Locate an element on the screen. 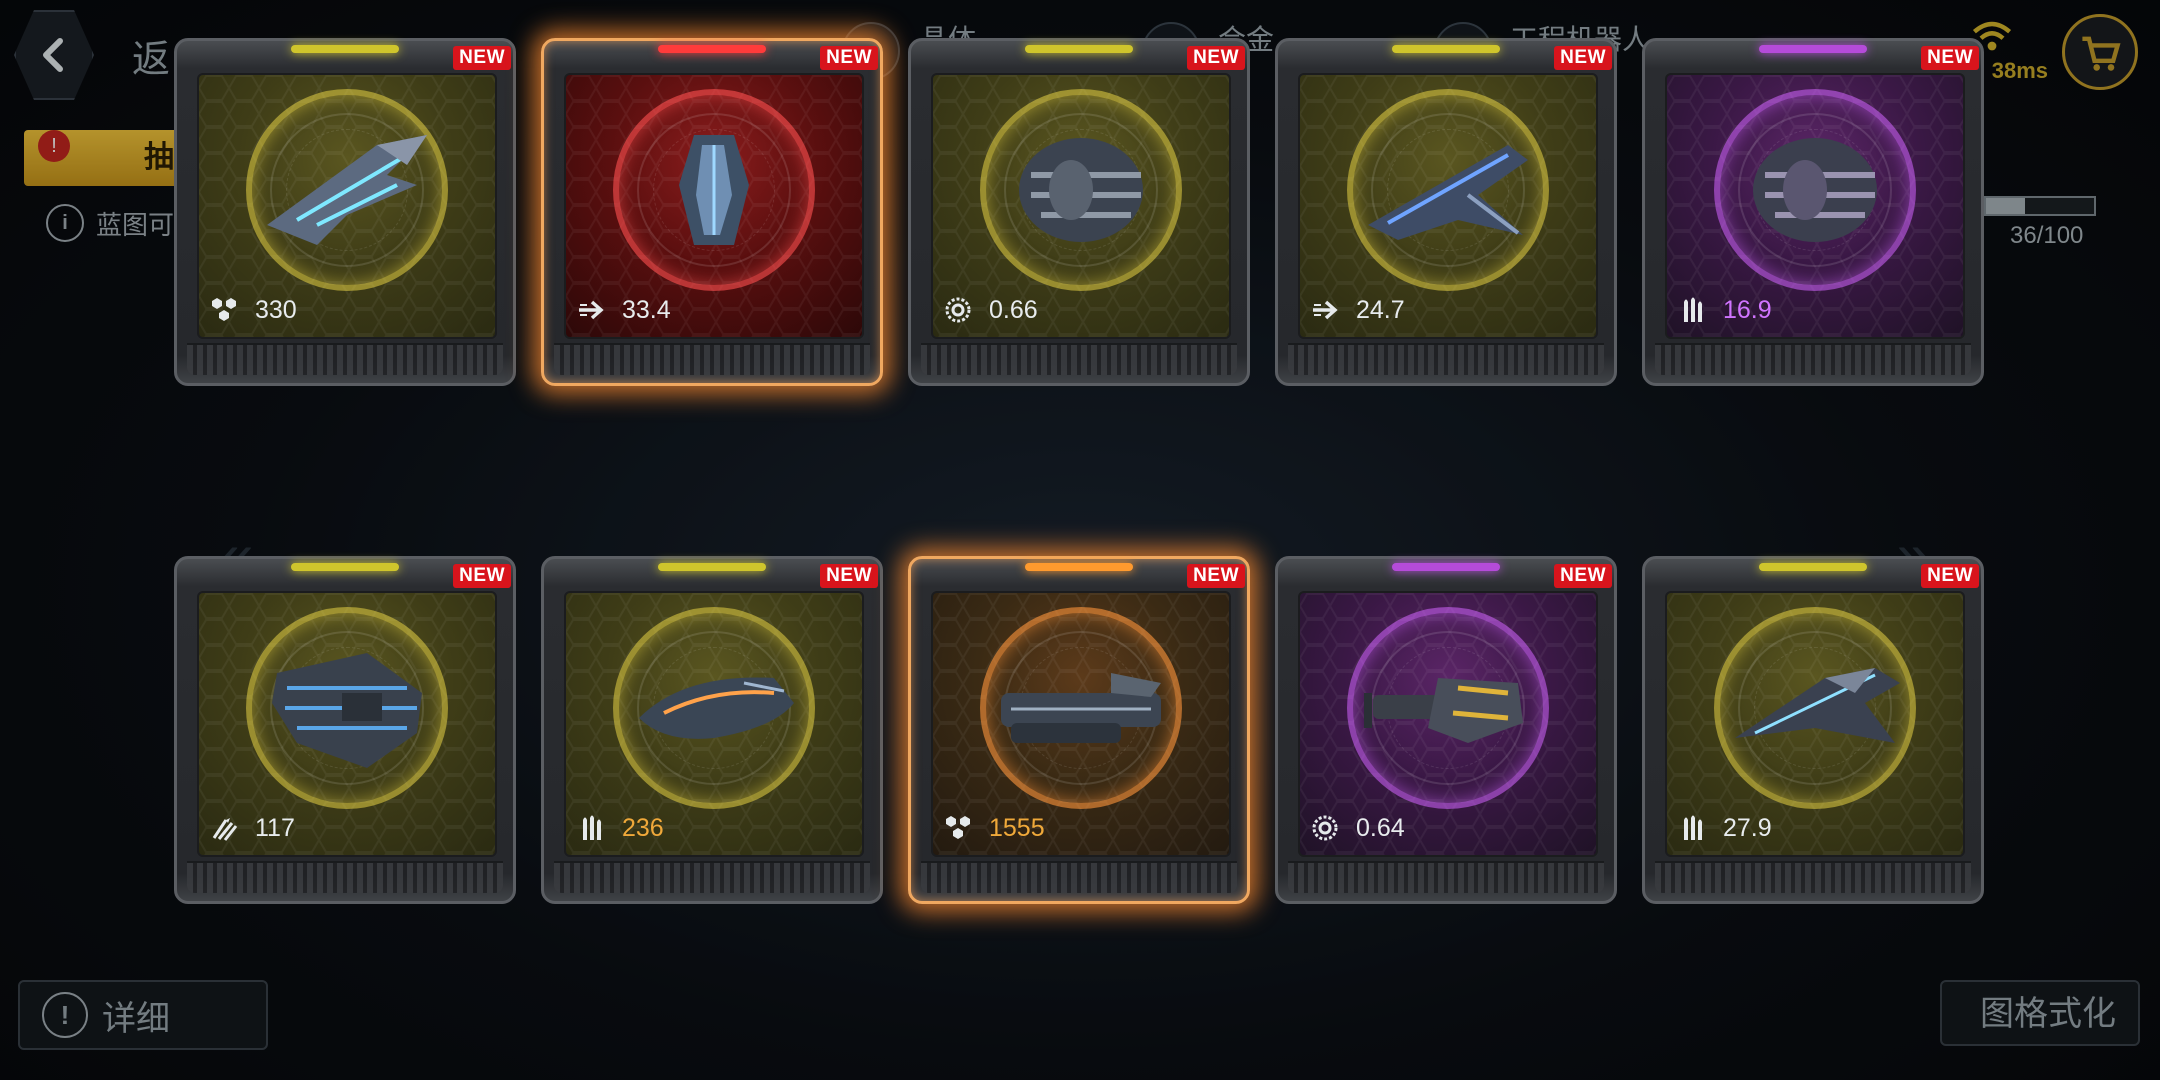 This screenshot has width=2160, height=1080. reward-card: NEW15550.3717.8%能量盾 is located at coordinates (1079, 730).